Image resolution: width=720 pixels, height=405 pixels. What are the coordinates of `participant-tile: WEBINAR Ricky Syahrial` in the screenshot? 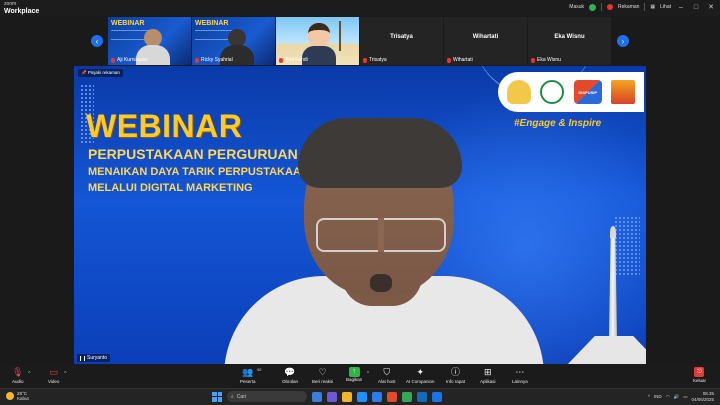 It's located at (233, 41).